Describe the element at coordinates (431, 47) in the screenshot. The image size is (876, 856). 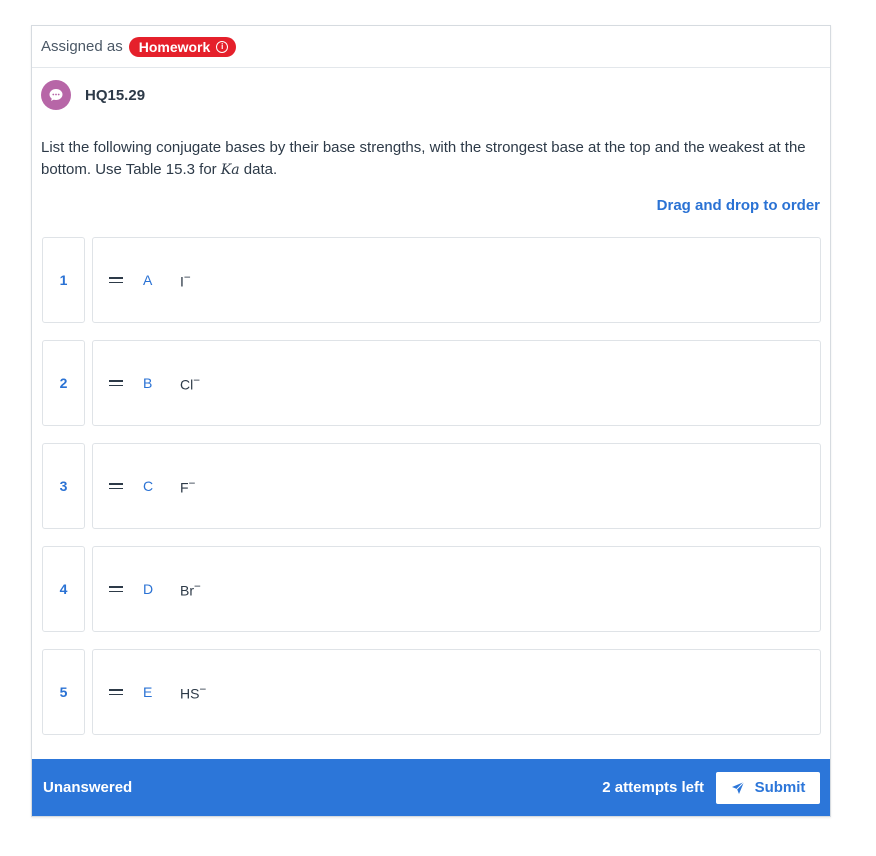
I see `assignment-bar: Assigned as Homework i` at that location.